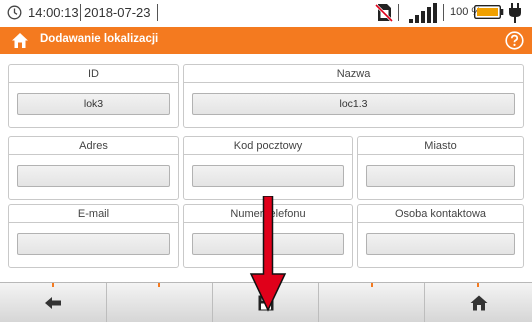 The width and height of the screenshot is (532, 322). I want to click on email-panel: E-mail, so click(93, 236).